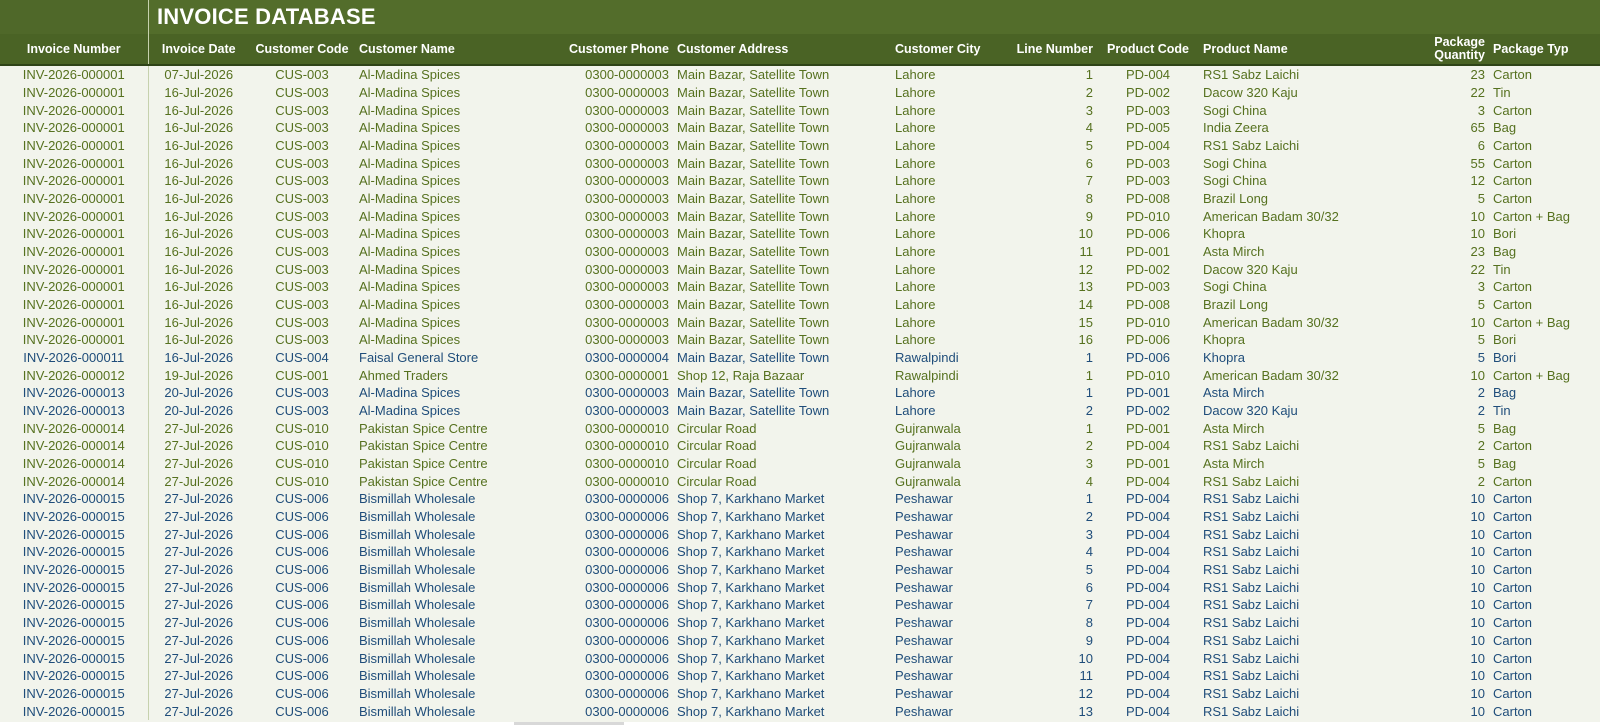  What do you see at coordinates (1148, 181) in the screenshot?
I see `cell-product-code: PD-003` at bounding box center [1148, 181].